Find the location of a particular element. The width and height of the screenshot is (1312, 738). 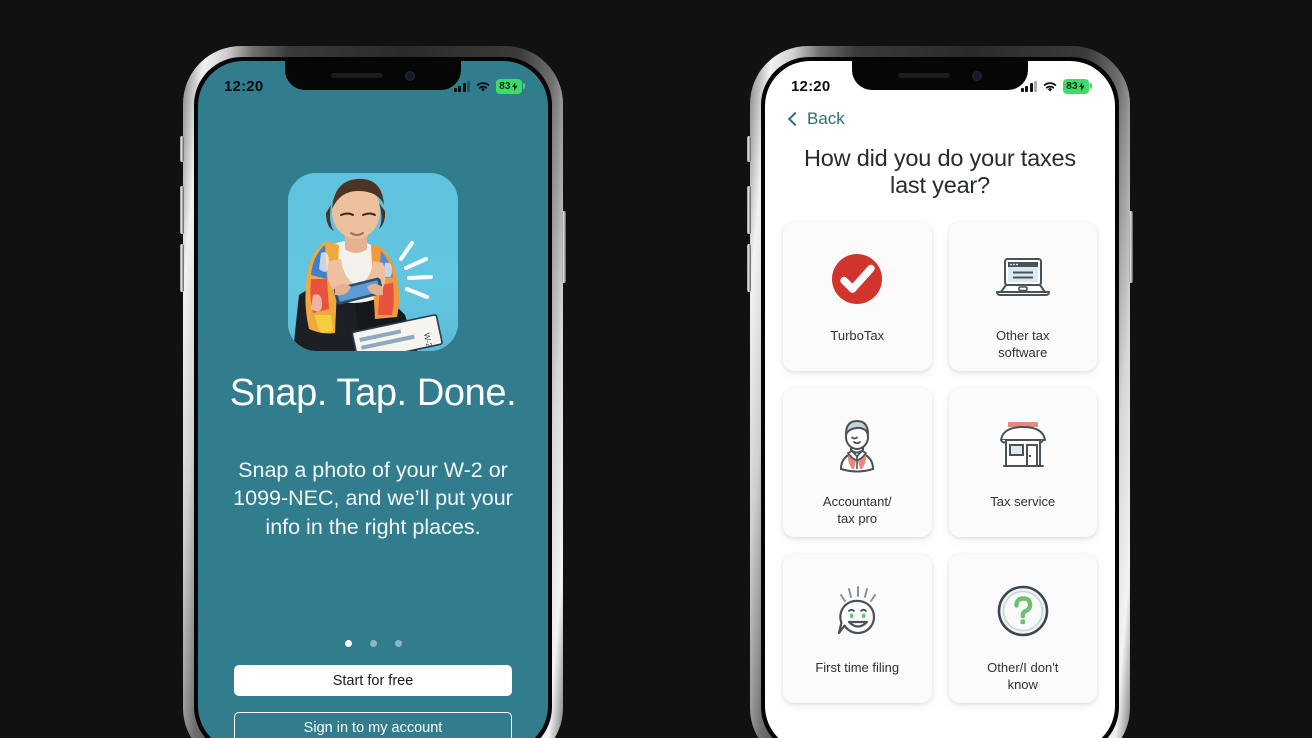

smiley-speech-bubble-icon is located at coordinates (857, 611).